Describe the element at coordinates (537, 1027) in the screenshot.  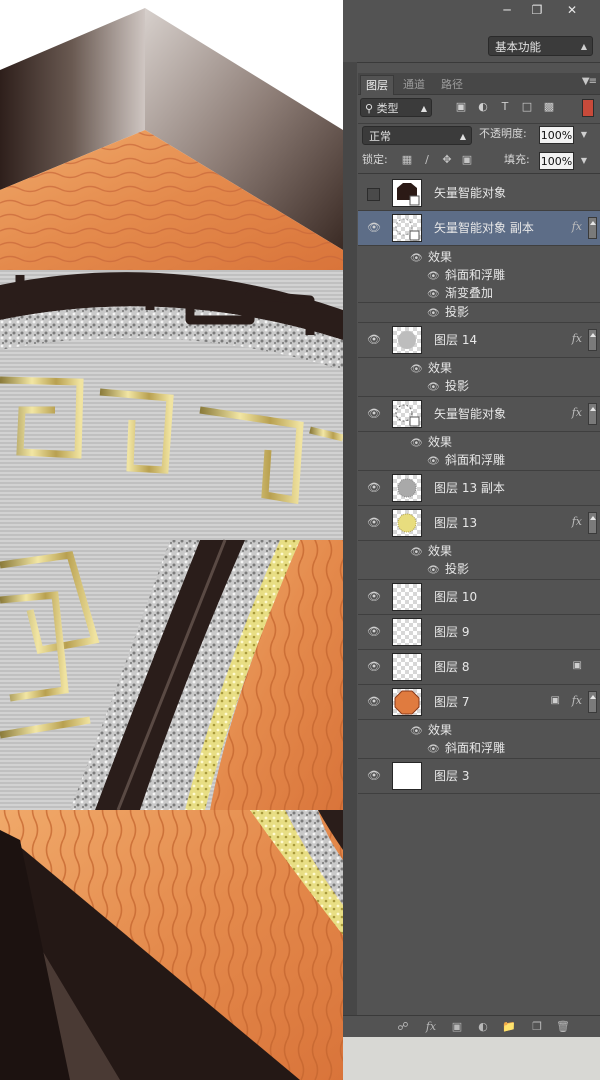
I see `new-layer-icon: ❐` at that location.